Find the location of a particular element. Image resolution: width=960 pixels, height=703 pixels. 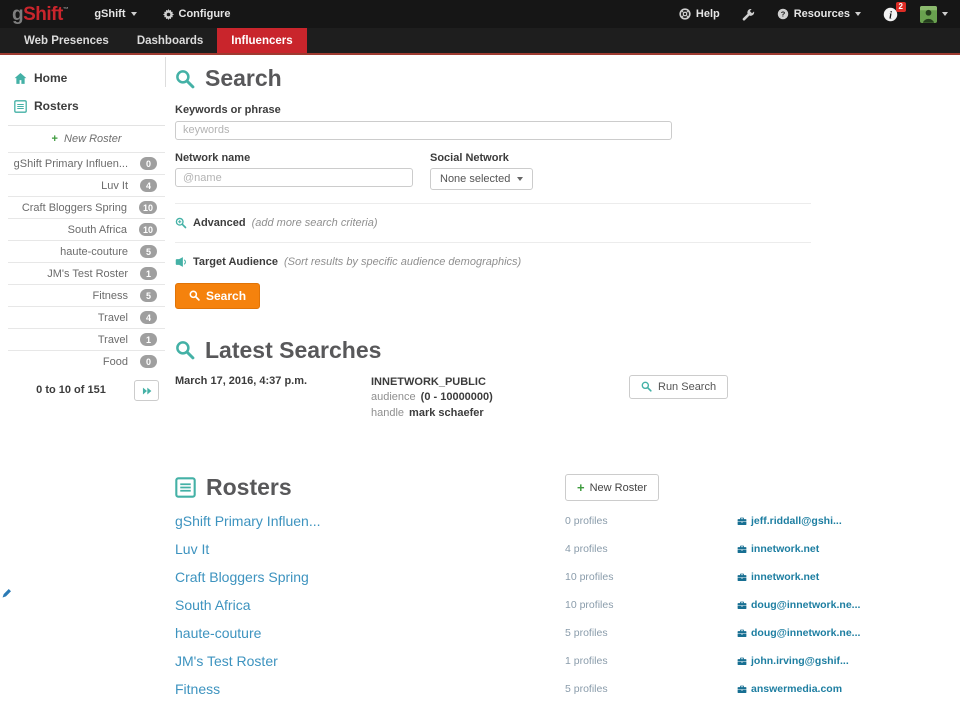

roster-name-link: haute-couture is located at coordinates (370, 633).